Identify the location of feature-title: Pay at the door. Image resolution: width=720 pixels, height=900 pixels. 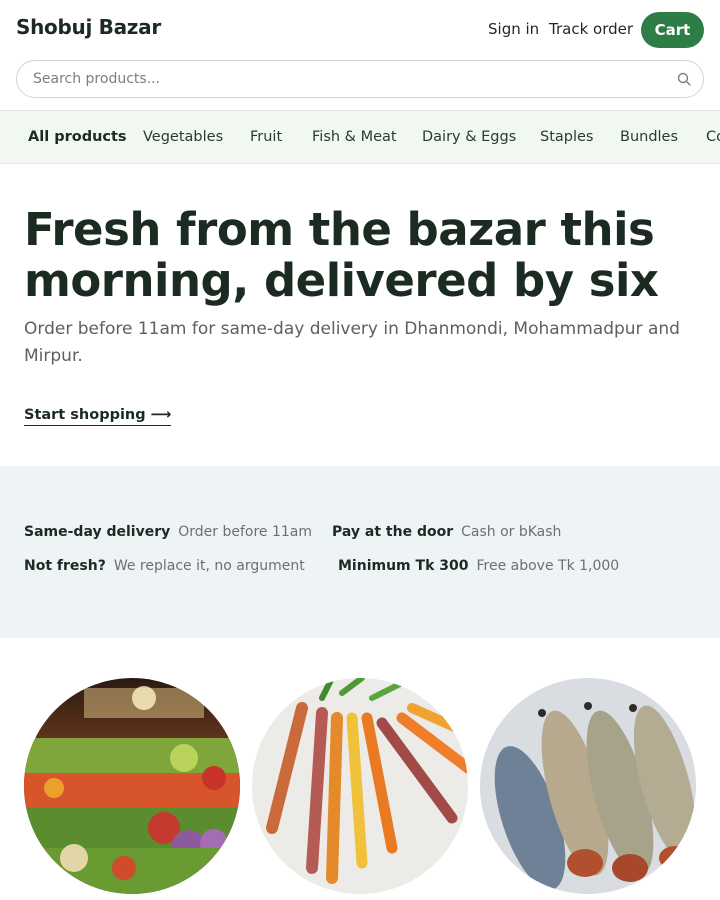
(393, 532).